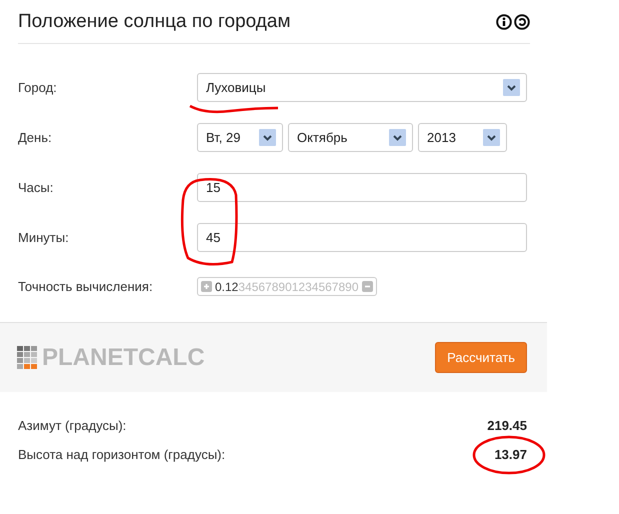 The height and width of the screenshot is (514, 619). What do you see at coordinates (362, 187) in the screenshot?
I see `input-field: 15` at bounding box center [362, 187].